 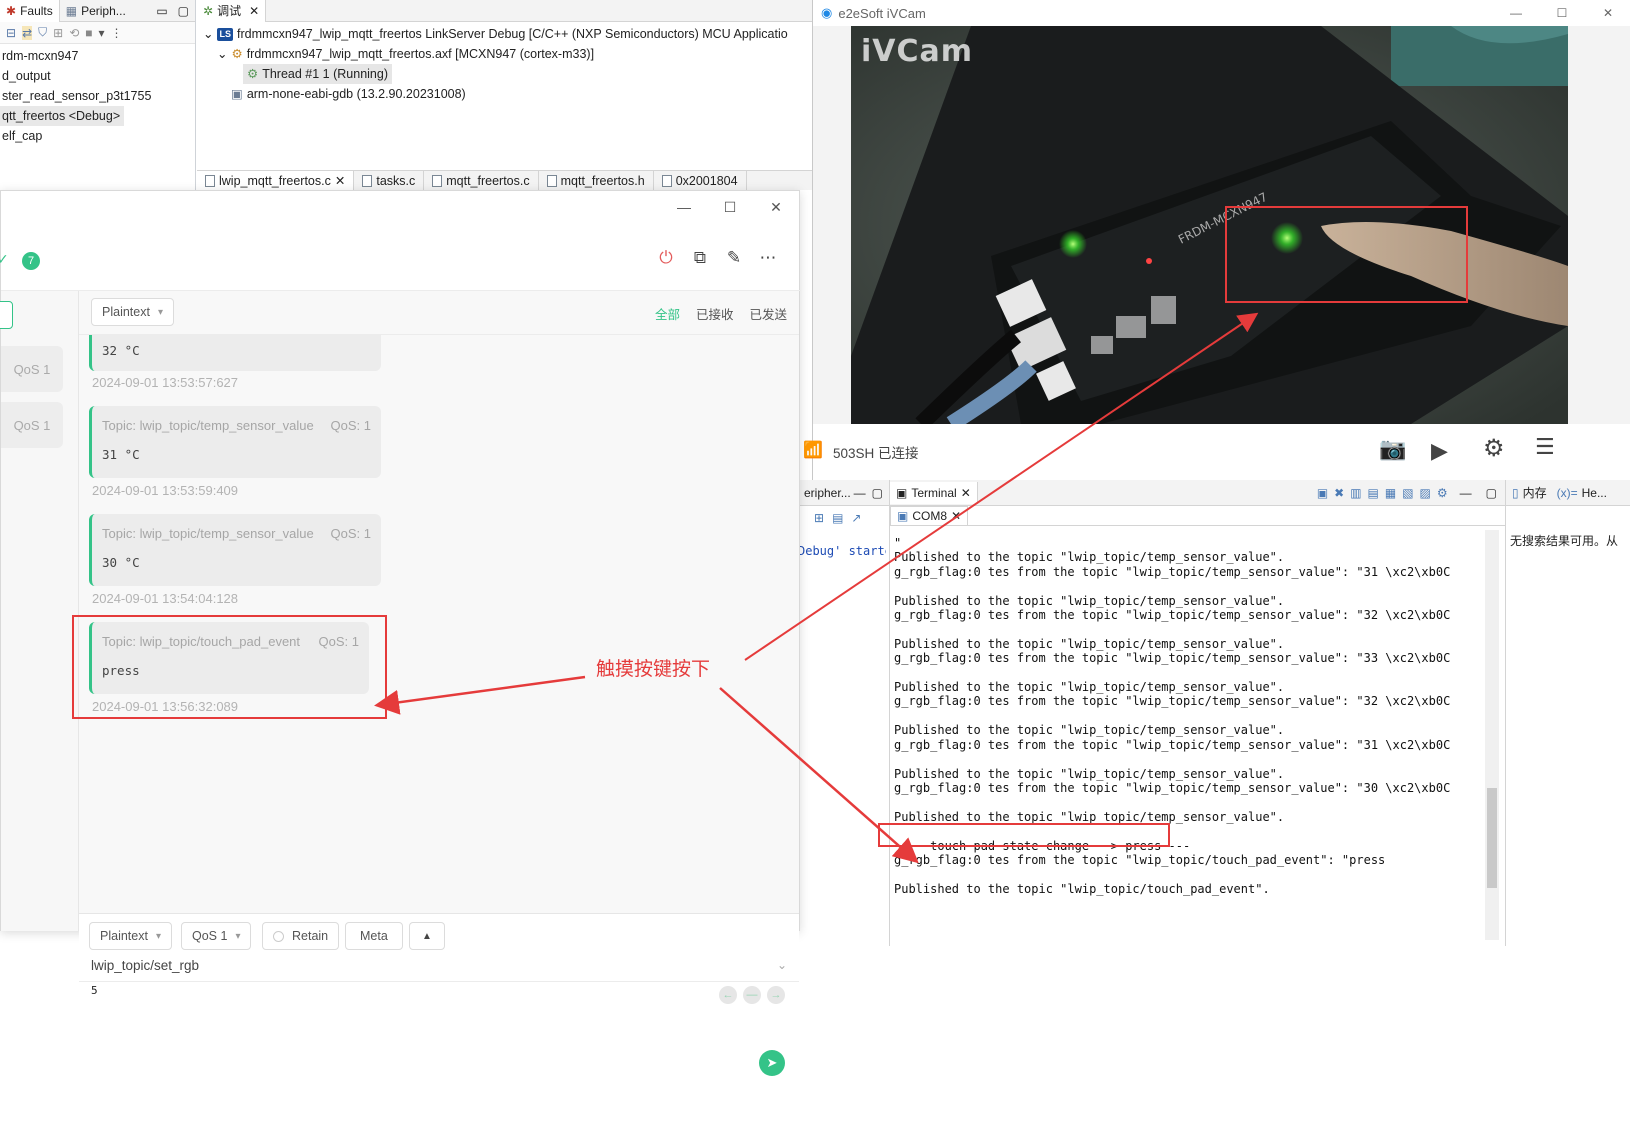 What do you see at coordinates (350, 533) in the screenshot?
I see `message-qos: QoS: 1` at bounding box center [350, 533].